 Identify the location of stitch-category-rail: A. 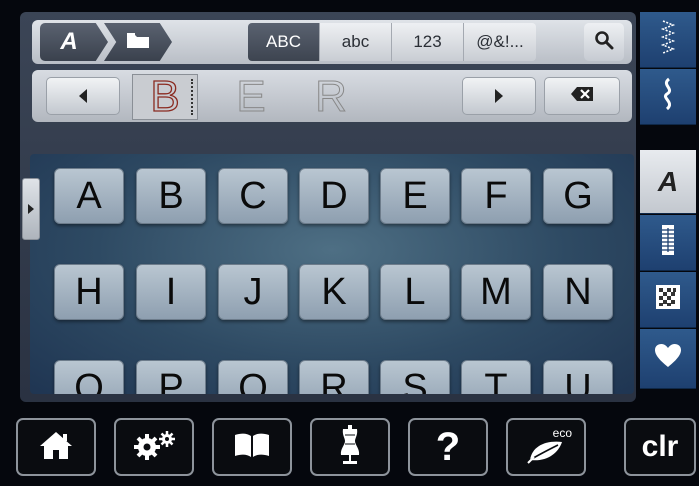
(668, 207).